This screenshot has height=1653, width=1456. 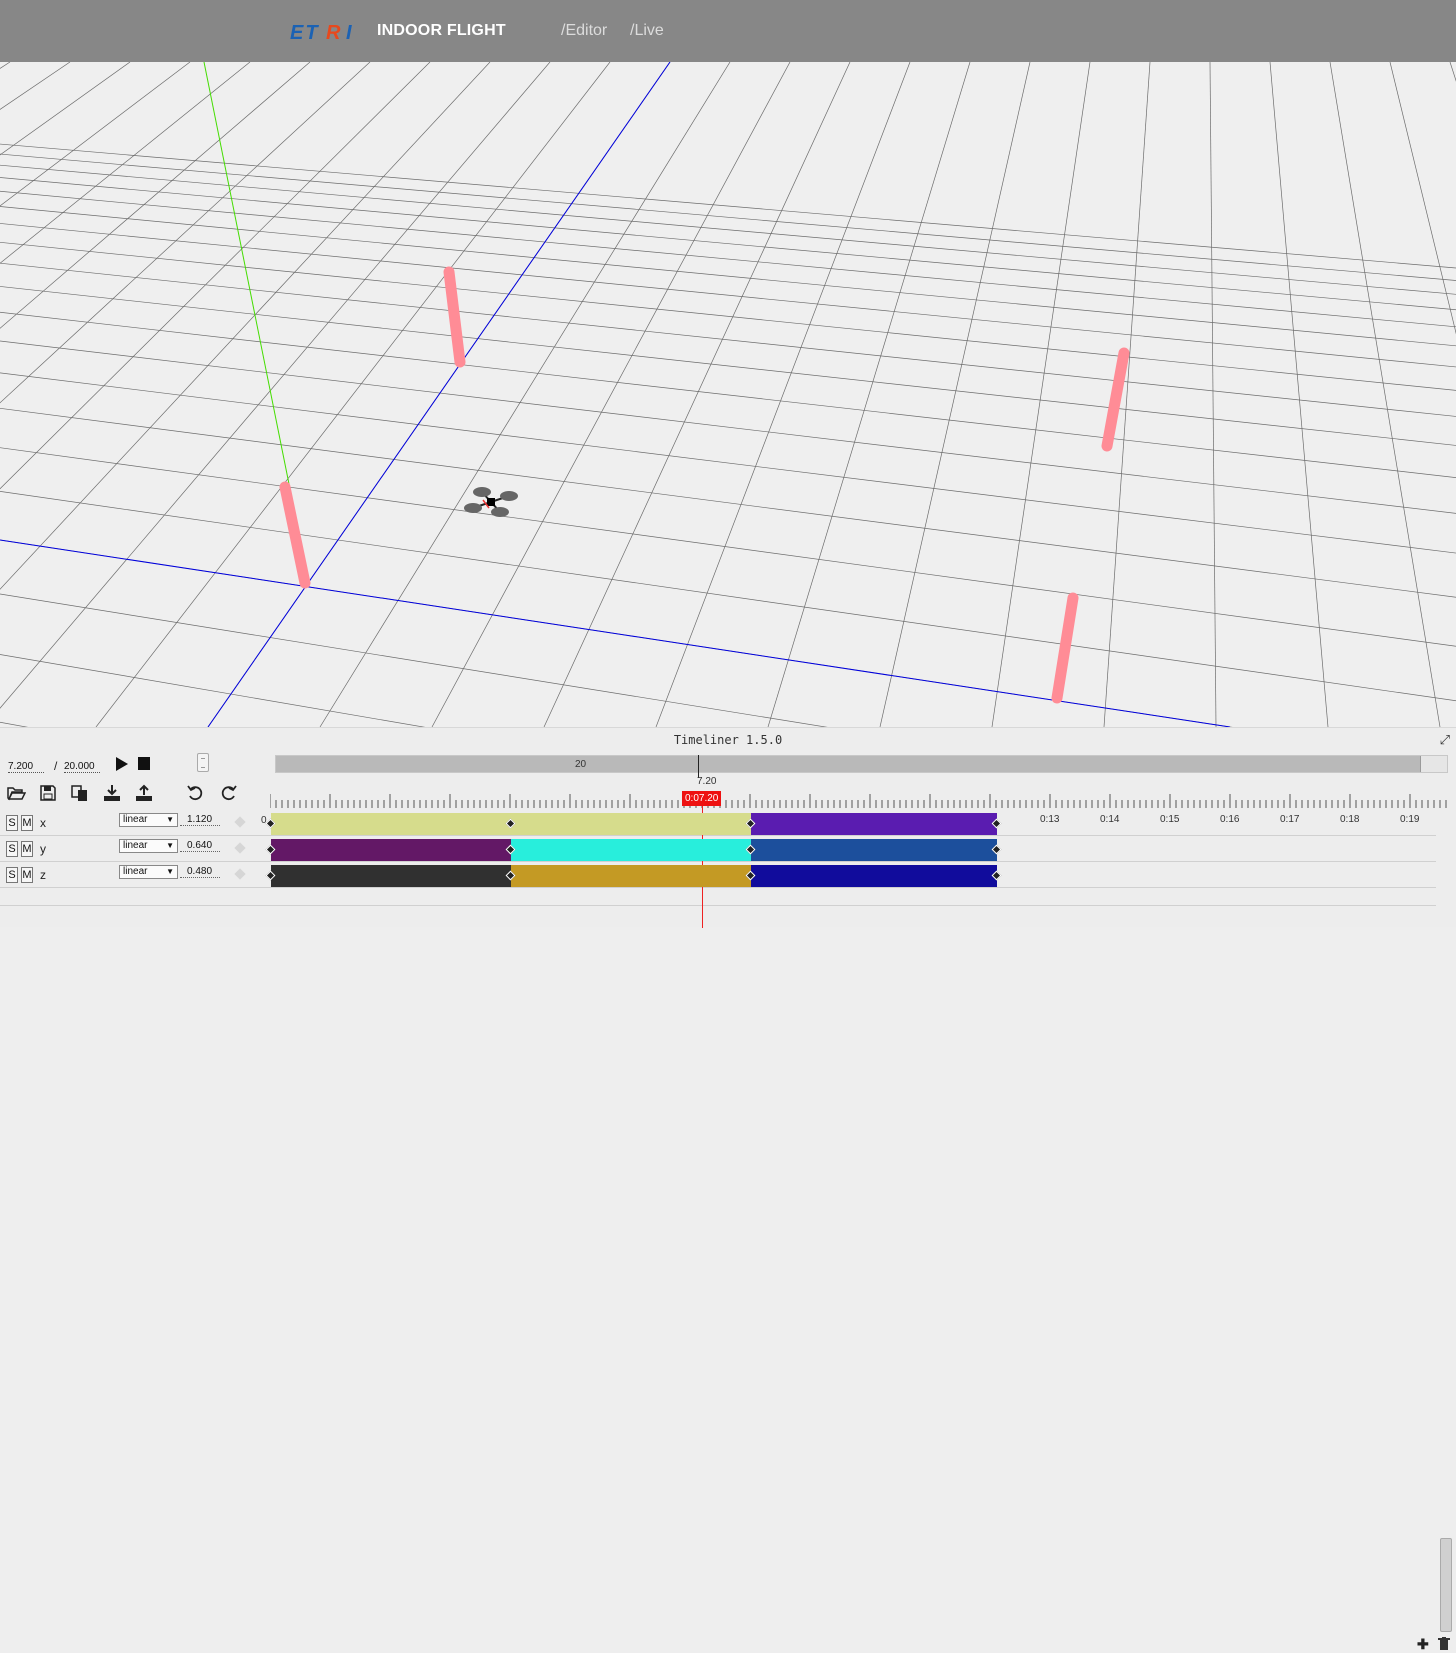 What do you see at coordinates (48, 793) in the screenshot?
I see `save-icon` at bounding box center [48, 793].